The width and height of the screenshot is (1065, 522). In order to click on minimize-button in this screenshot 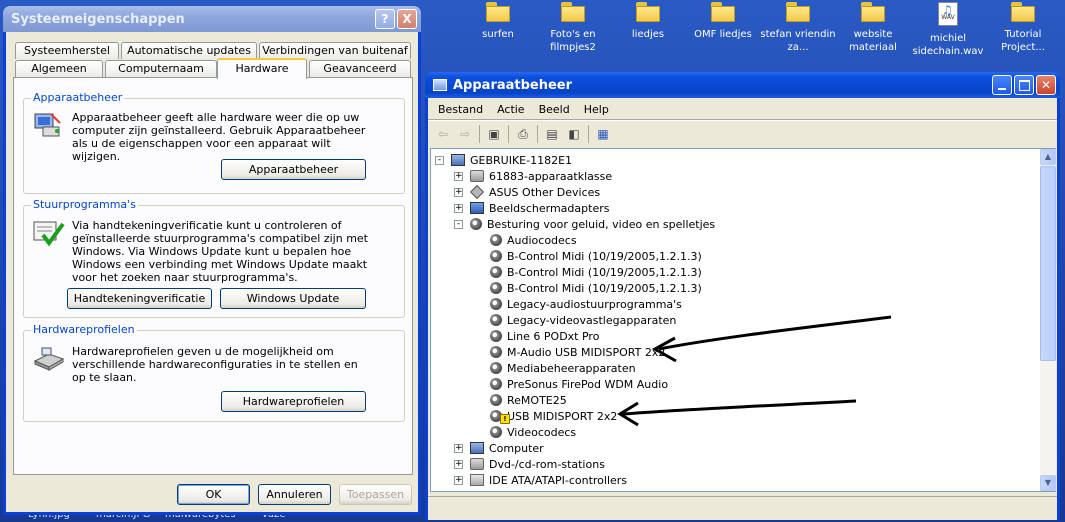, I will do `click(1002, 85)`.